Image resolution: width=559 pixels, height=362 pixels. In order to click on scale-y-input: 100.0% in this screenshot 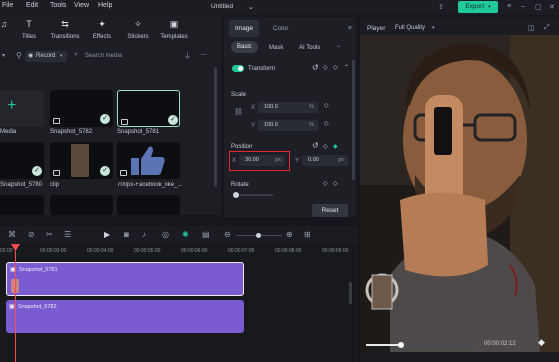, I will do `click(288, 125)`.